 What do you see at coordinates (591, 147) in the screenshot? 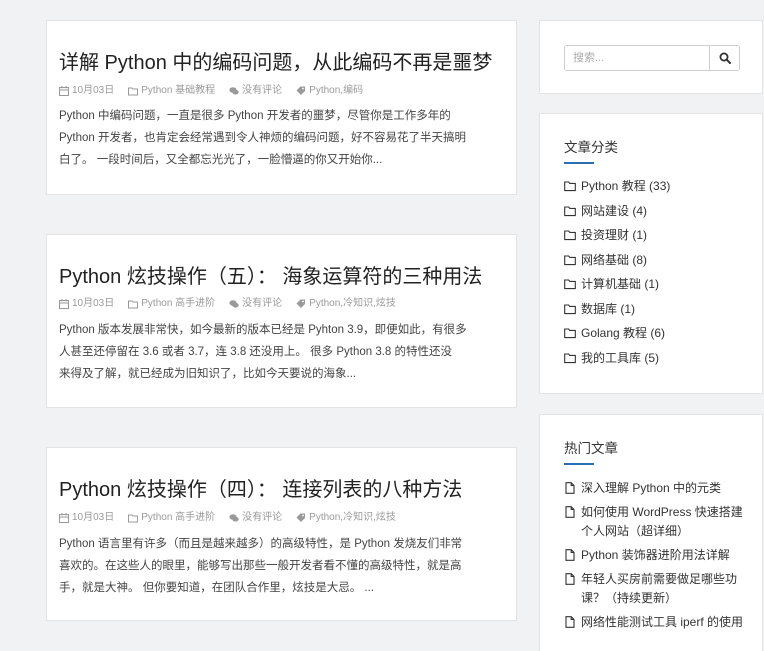
I see `widget-title: 文章分类` at bounding box center [591, 147].